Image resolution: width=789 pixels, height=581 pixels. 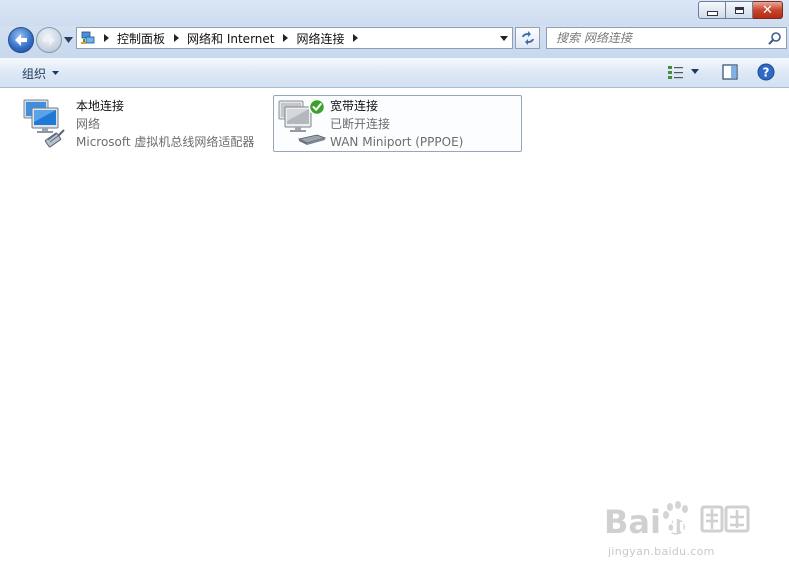 I want to click on connection-text: 本地连接 网络 Microsoft 虚拟机总线网络适配器, so click(x=165, y=124).